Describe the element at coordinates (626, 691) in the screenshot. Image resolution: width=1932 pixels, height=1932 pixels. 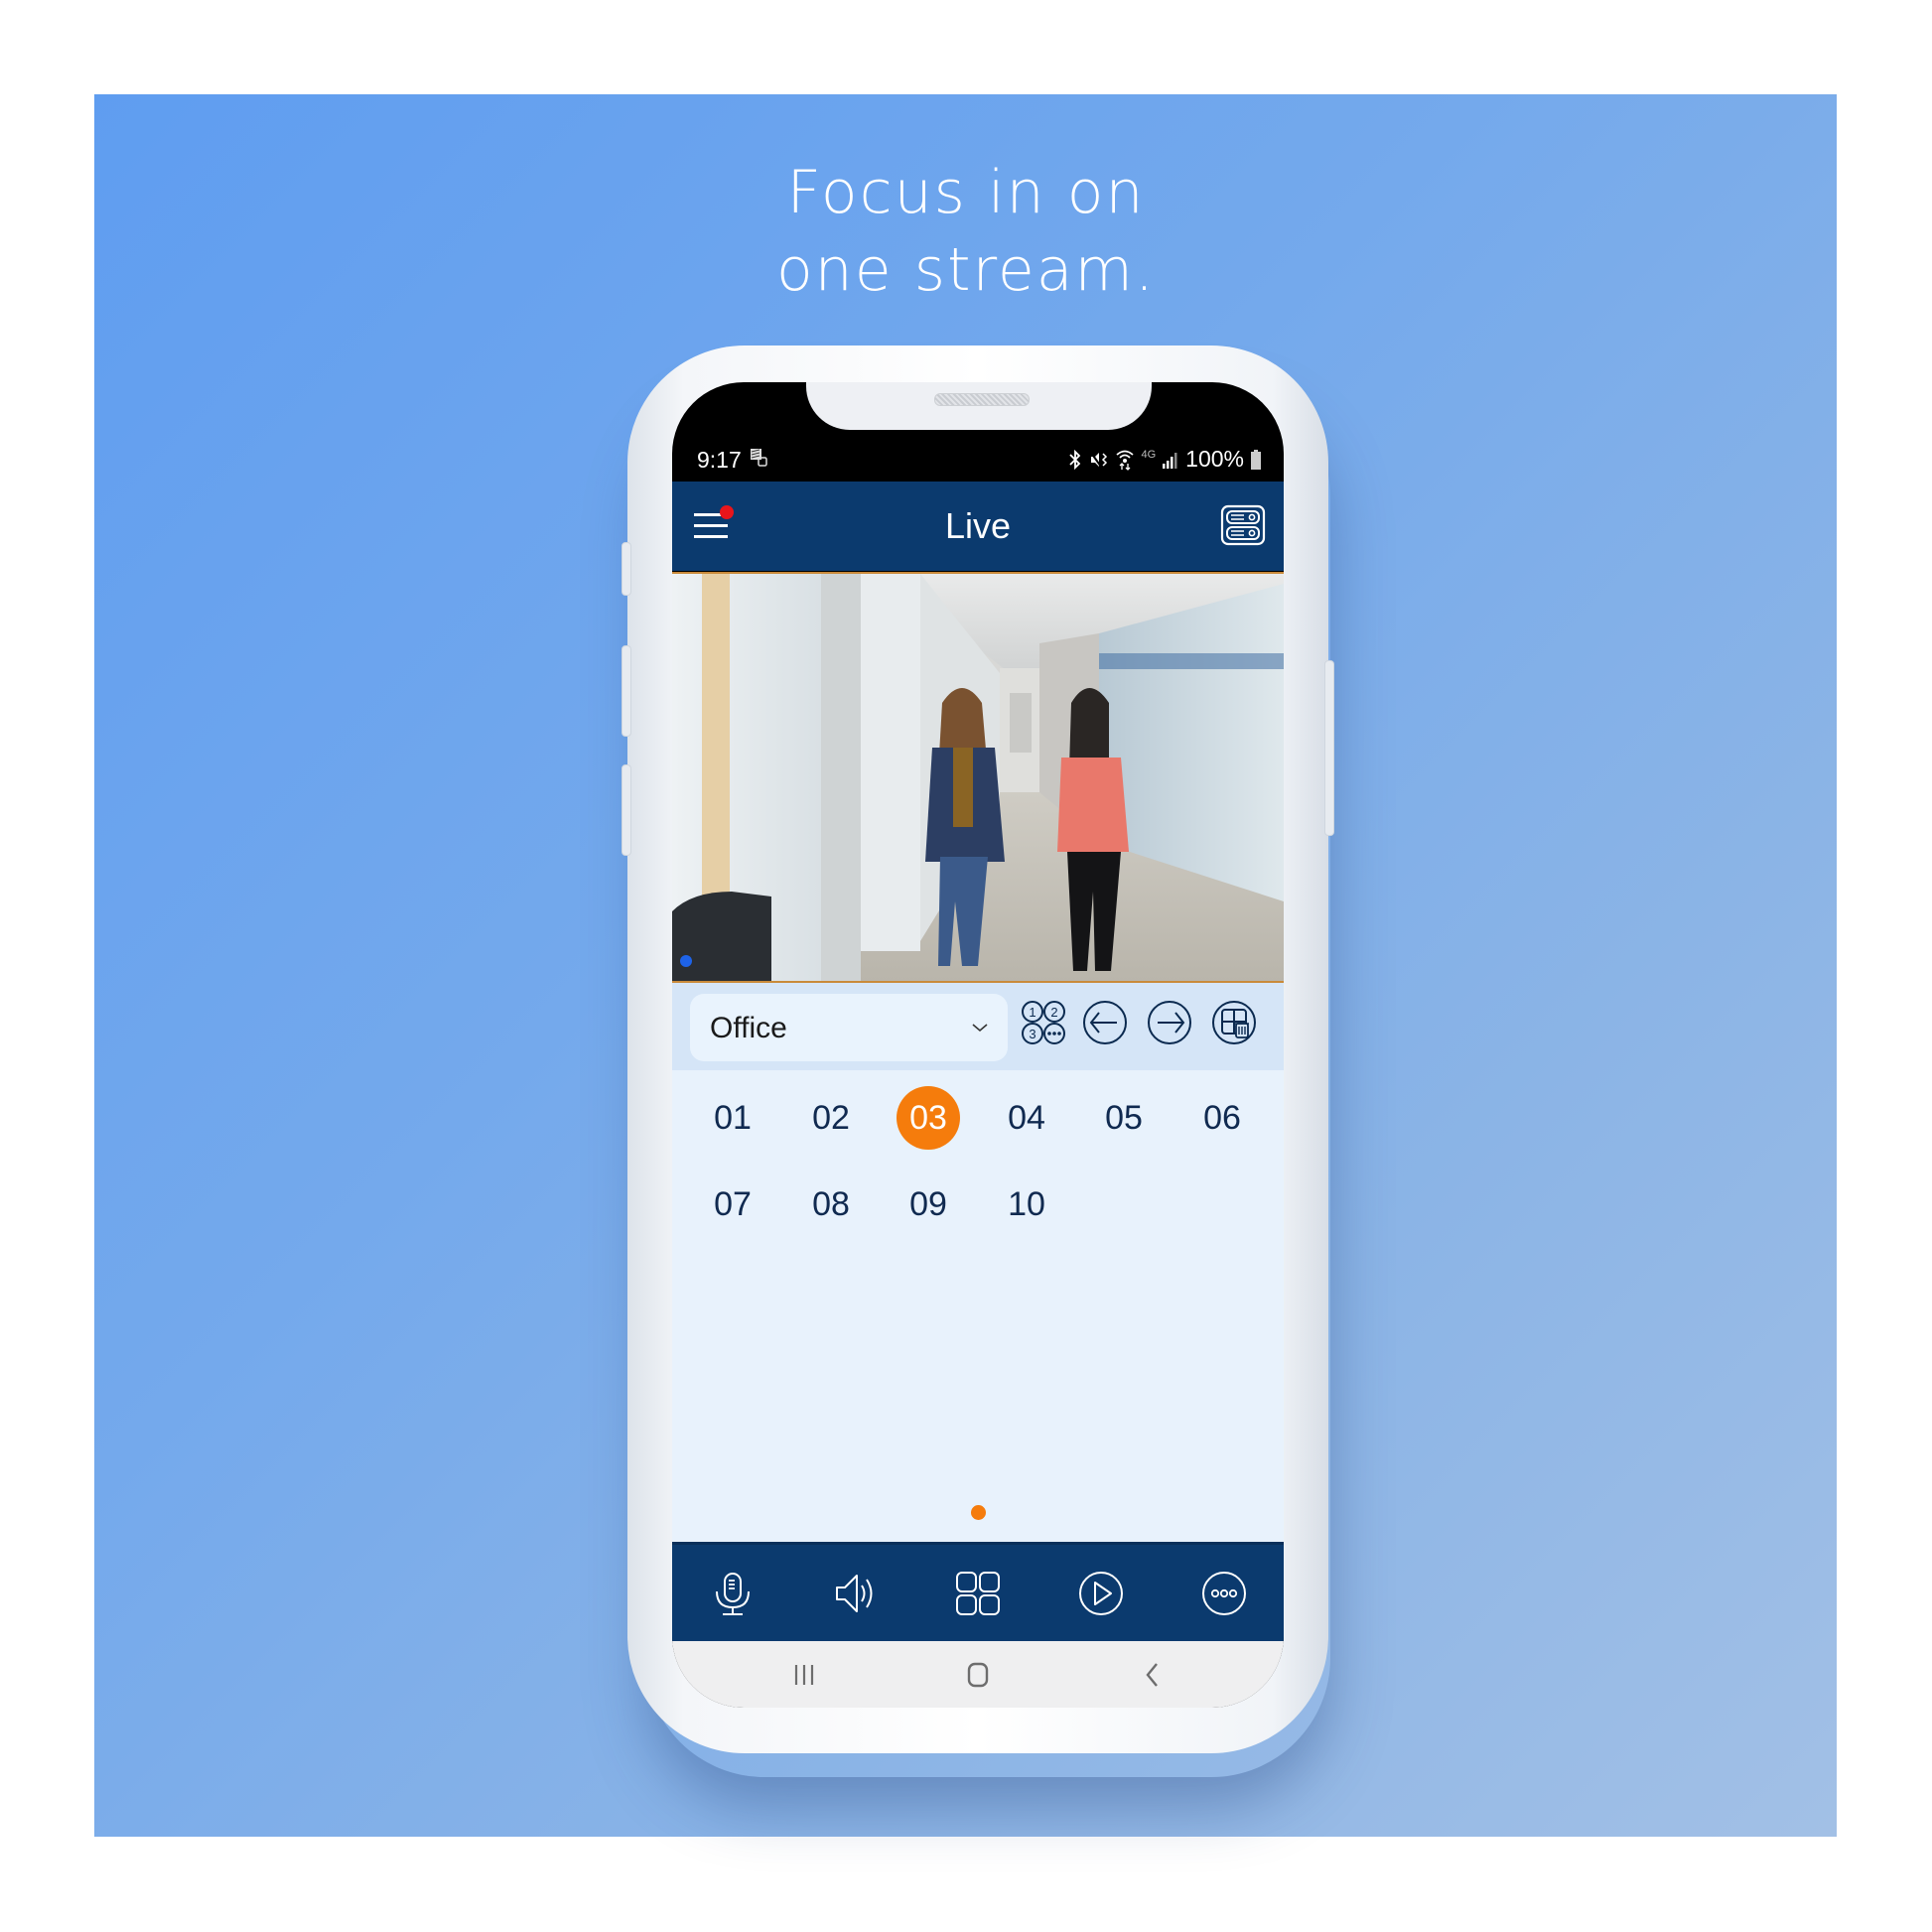
I see `phone-volume-up-button` at that location.